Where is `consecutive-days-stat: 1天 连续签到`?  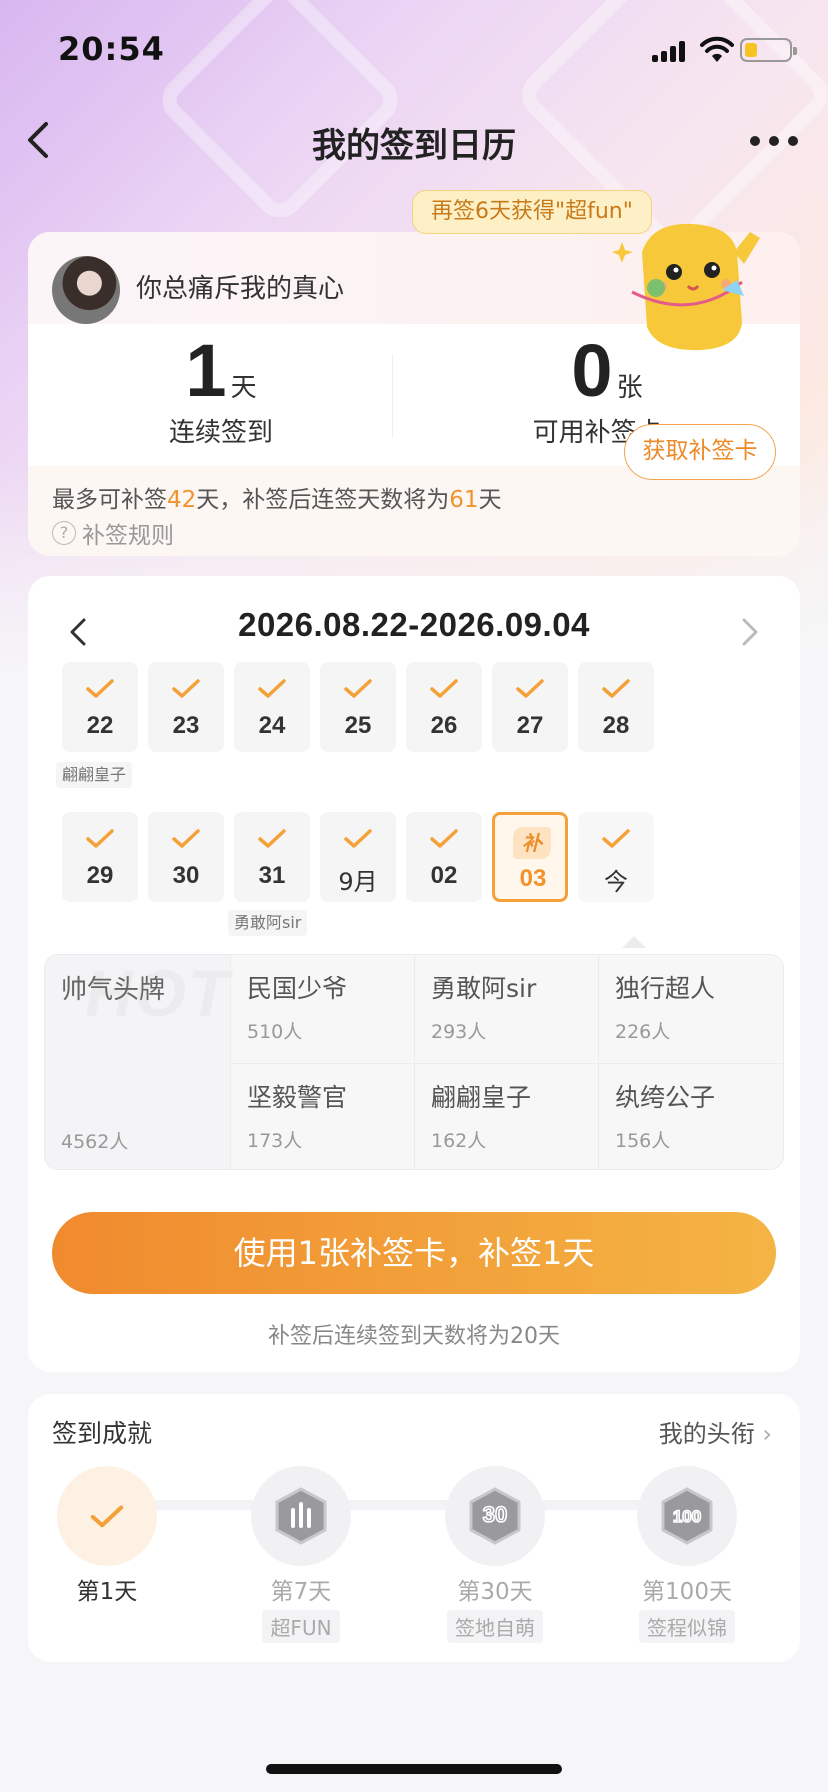
consecutive-days-stat: 1天 连续签到 is located at coordinates (221, 390).